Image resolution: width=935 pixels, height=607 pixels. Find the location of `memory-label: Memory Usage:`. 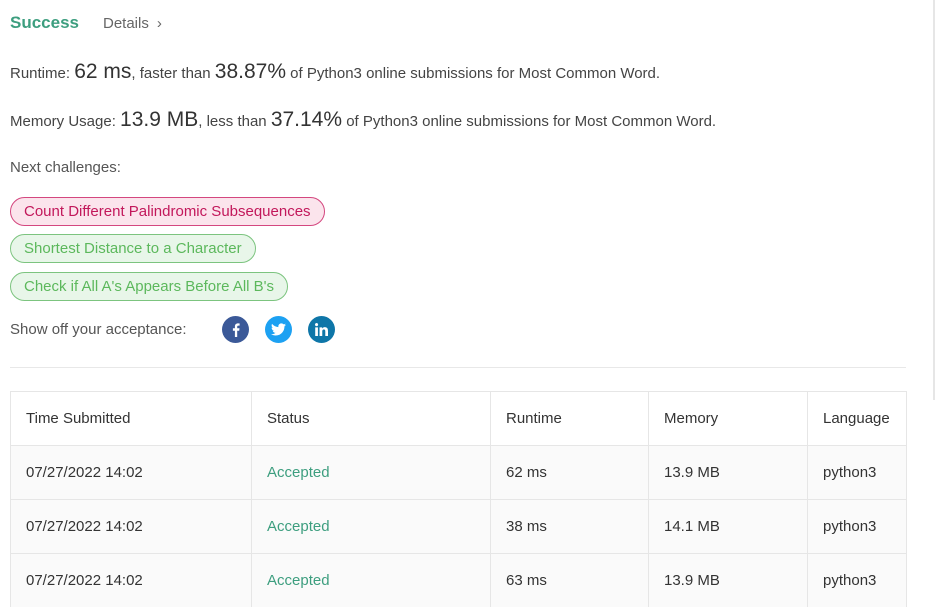

memory-label: Memory Usage: is located at coordinates (65, 121).